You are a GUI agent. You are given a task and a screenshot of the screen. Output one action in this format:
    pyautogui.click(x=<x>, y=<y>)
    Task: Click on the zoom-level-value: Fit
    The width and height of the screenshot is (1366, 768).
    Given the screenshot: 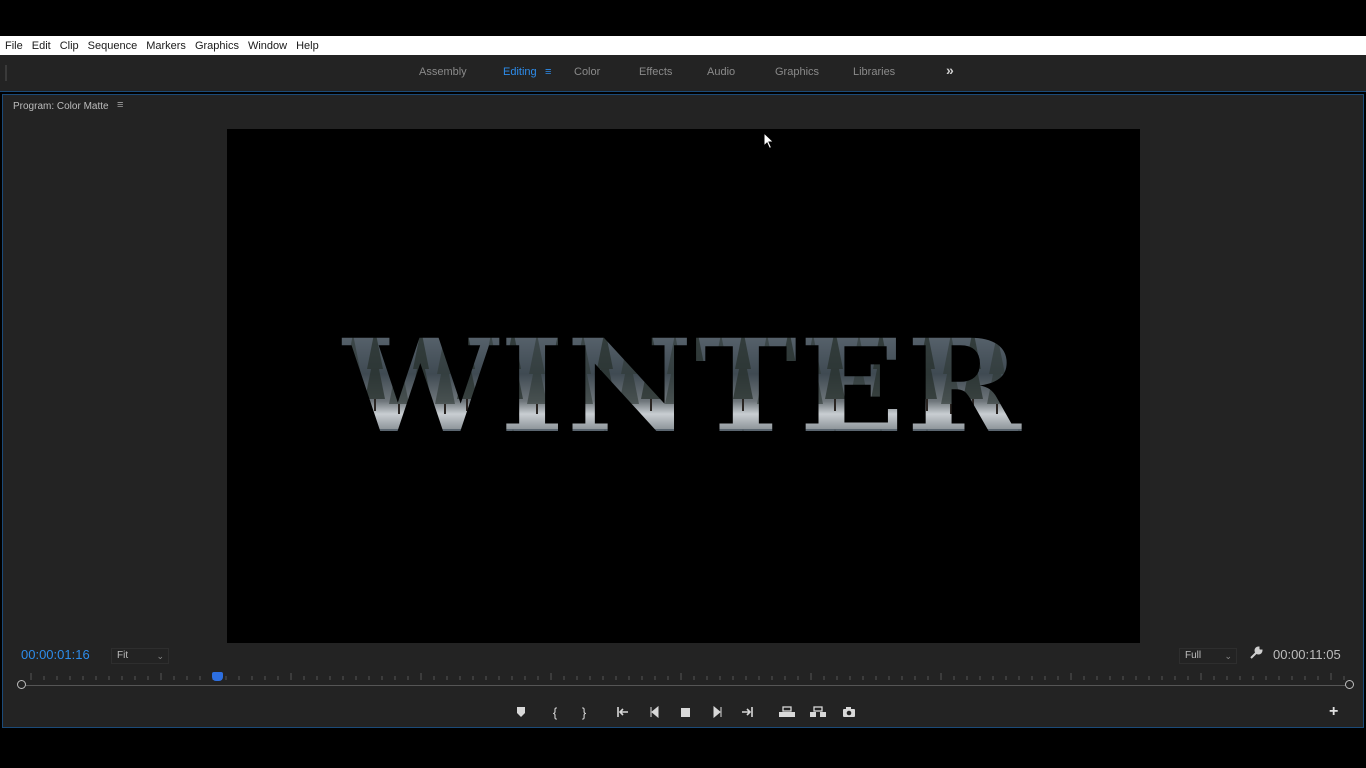 What is the action you would take?
    pyautogui.click(x=123, y=655)
    